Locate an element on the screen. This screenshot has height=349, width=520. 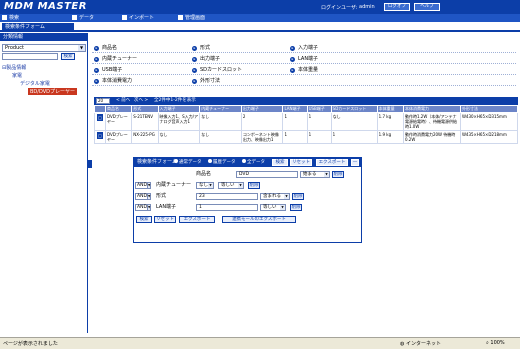
table-cell: なし is located at coordinates (220, 121).